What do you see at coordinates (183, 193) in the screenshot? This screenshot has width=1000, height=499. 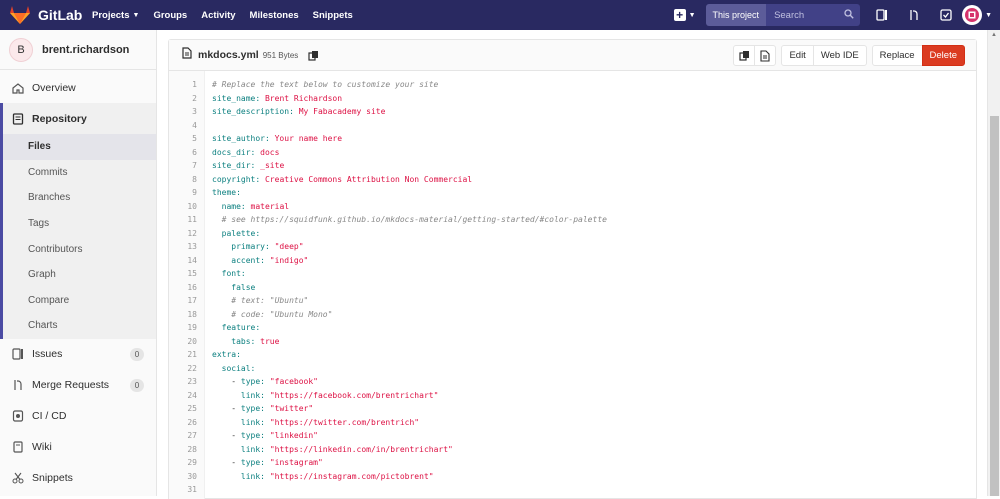 I see `line-number: 9` at bounding box center [183, 193].